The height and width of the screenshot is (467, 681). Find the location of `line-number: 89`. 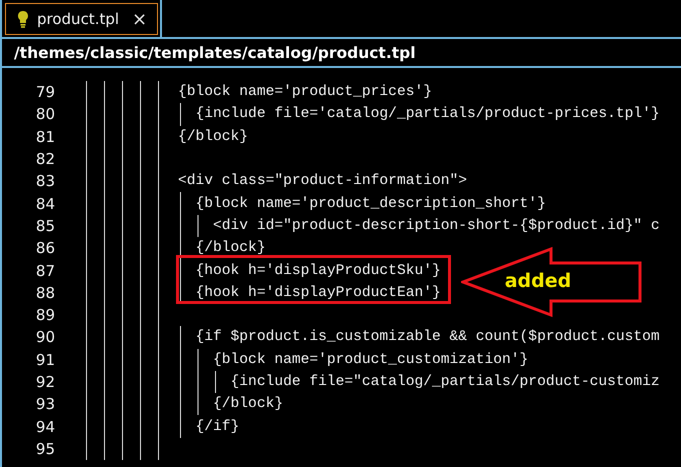

line-number: 89 is located at coordinates (44, 315).